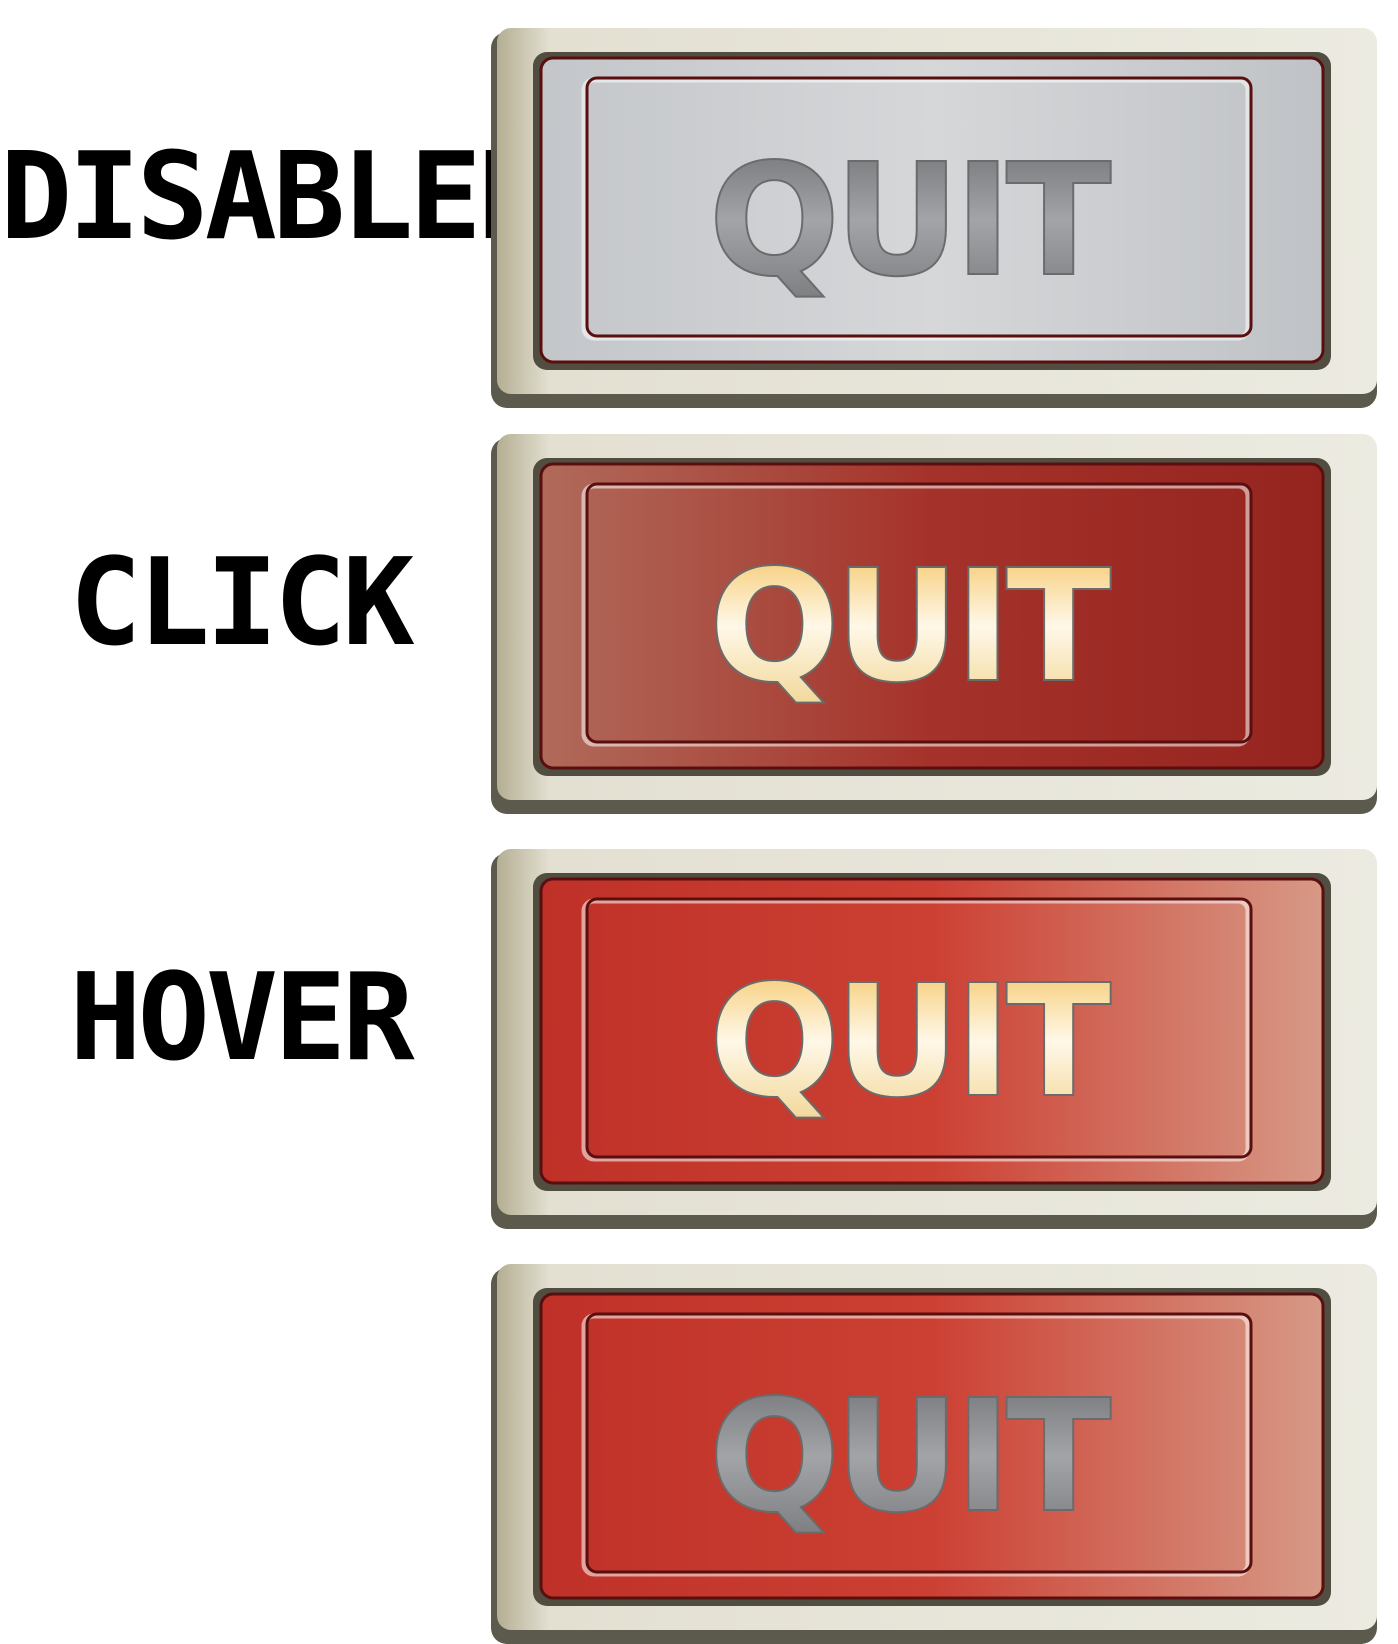 The width and height of the screenshot is (1398, 1644). Describe the element at coordinates (275, 197) in the screenshot. I see `state-label-disabled: DISABLED` at that location.